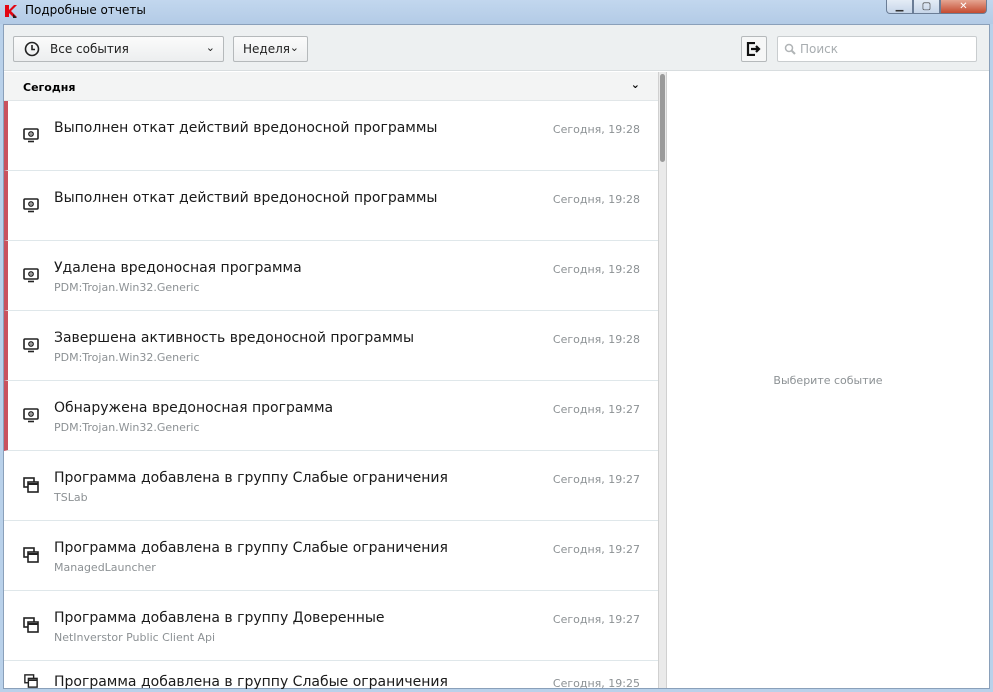  Describe the element at coordinates (266, 49) in the screenshot. I see `period-filter-value: Неделя` at that location.